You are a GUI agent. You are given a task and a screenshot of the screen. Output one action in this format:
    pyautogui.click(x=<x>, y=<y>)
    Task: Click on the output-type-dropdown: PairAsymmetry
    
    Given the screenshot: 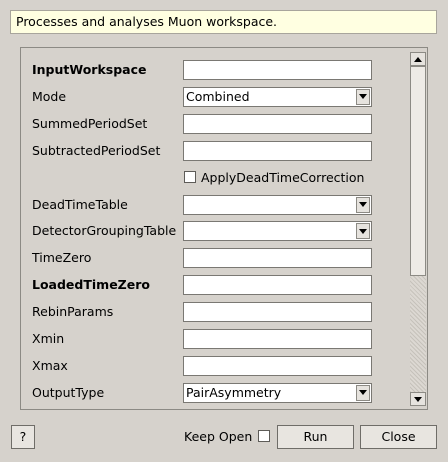 What is the action you would take?
    pyautogui.click(x=277, y=392)
    